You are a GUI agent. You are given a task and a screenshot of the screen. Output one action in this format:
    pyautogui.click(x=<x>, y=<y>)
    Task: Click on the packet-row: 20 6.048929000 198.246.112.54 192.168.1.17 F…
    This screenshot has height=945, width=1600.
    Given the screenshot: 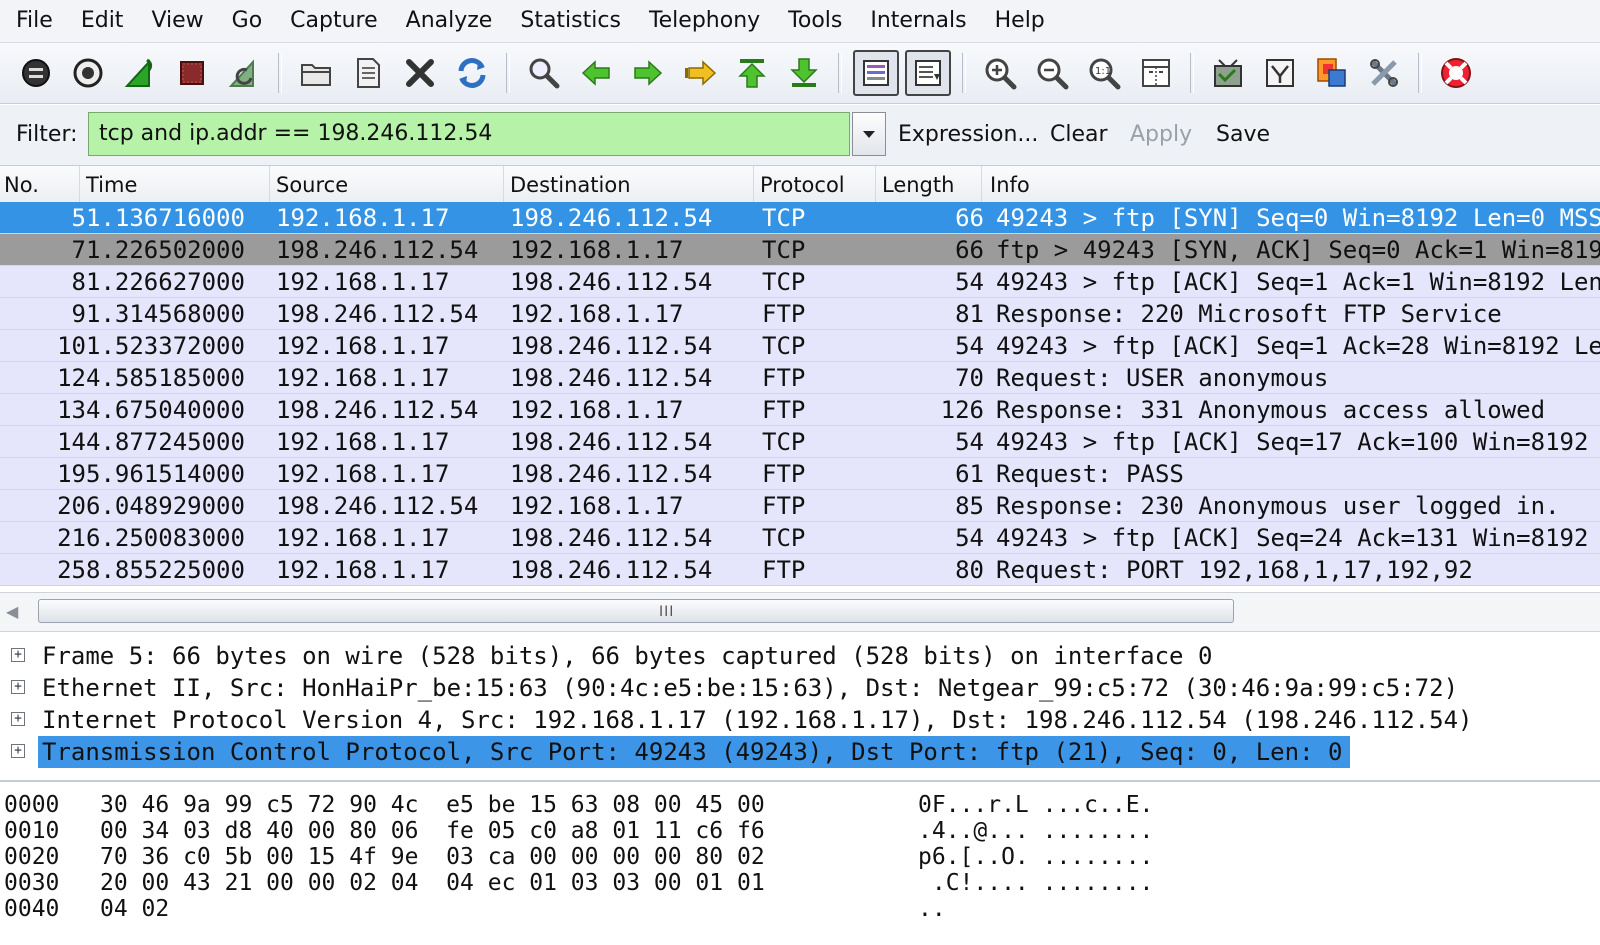 What is the action you would take?
    pyautogui.click(x=800, y=506)
    